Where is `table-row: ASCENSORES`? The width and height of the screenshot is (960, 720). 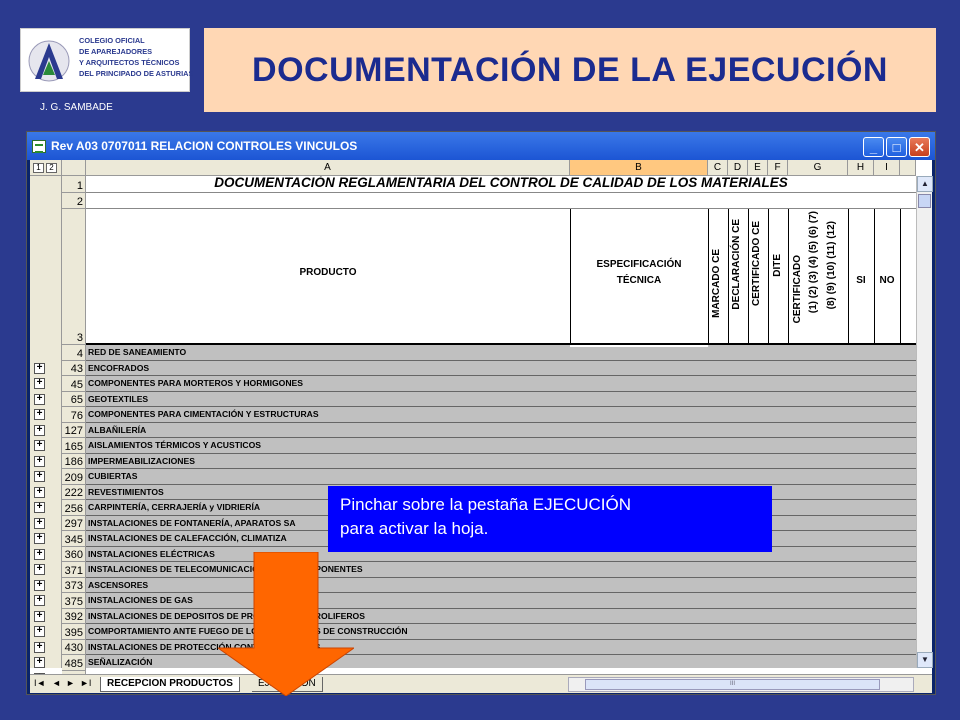
table-row: ASCENSORES is located at coordinates (501, 585).